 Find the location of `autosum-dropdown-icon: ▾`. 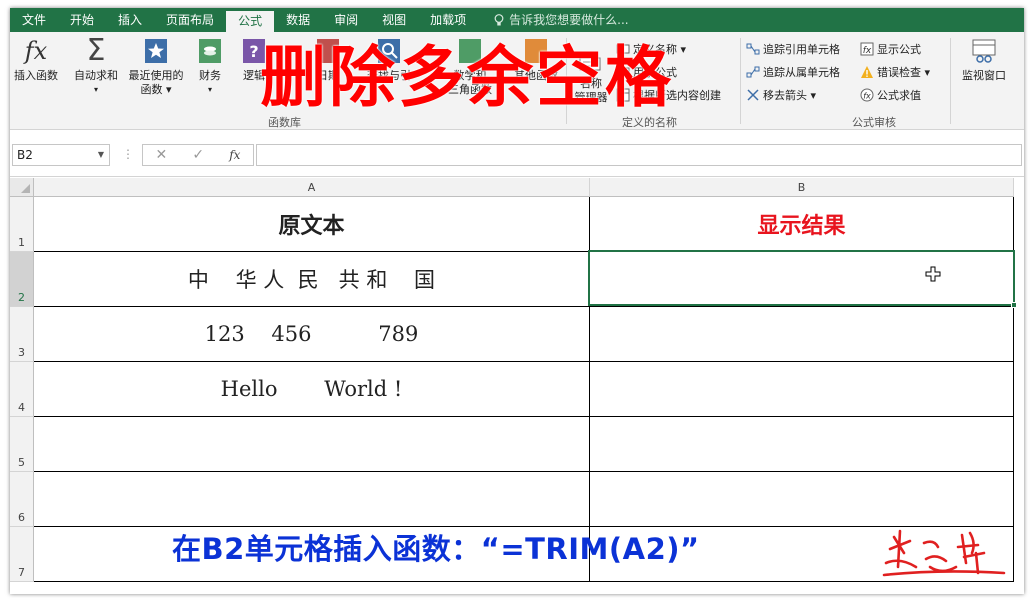

autosum-dropdown-icon: ▾ is located at coordinates (95, 89).